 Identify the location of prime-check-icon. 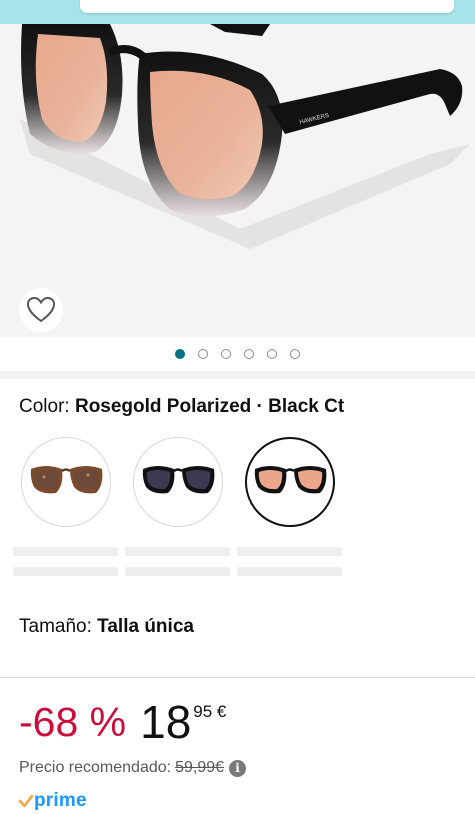
(26, 801).